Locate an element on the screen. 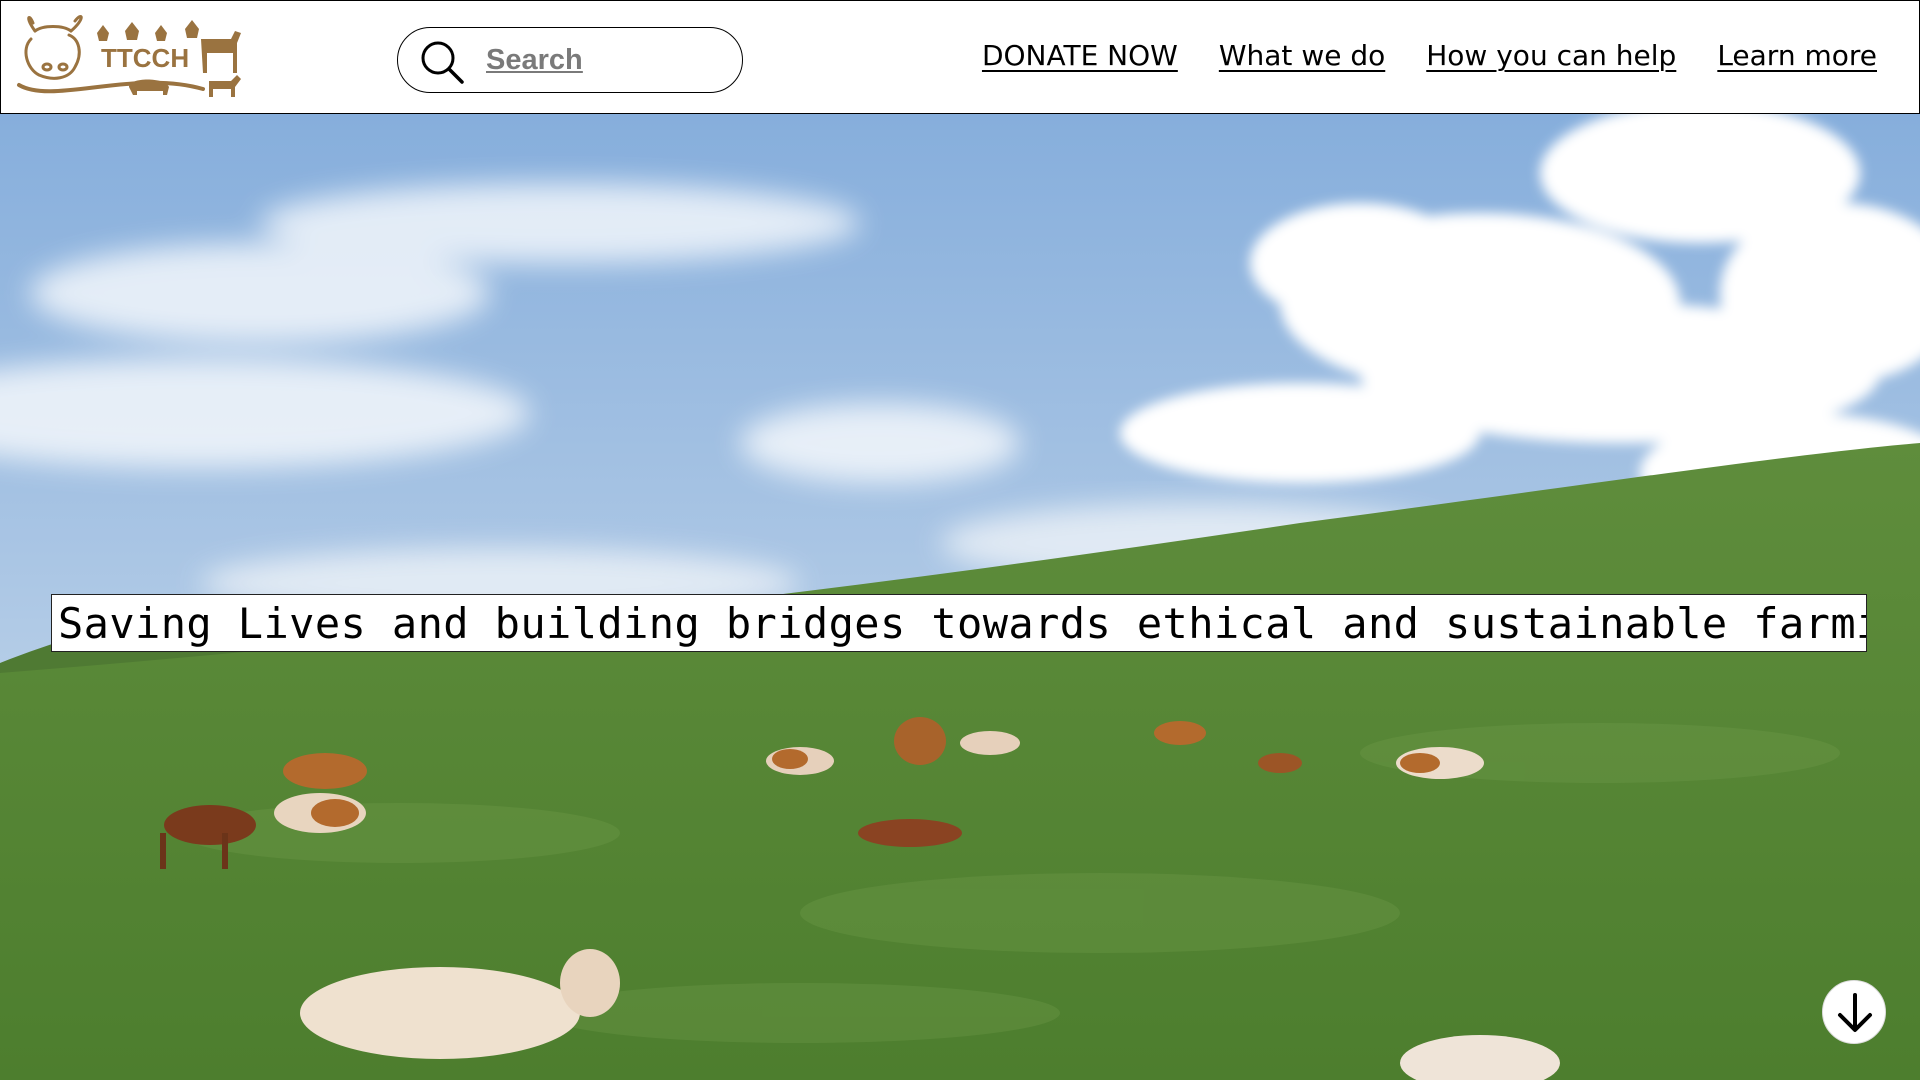 This screenshot has height=1080, width=1920. nav-how-you-can-help: How you can help is located at coordinates (1551, 55).